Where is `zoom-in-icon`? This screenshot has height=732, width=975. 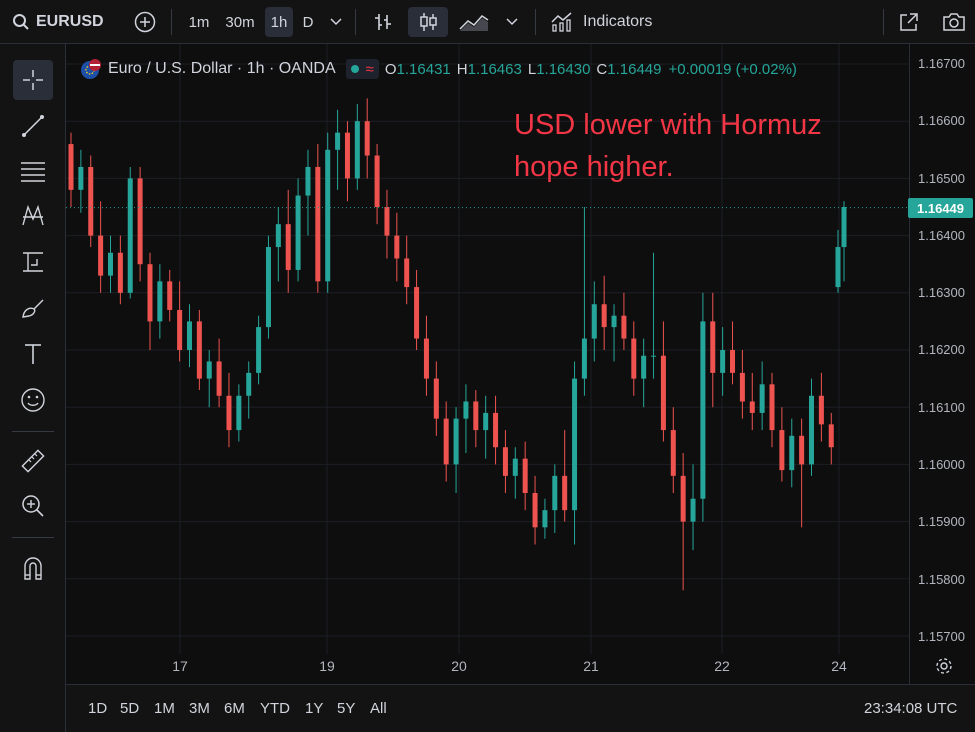 zoom-in-icon is located at coordinates (33, 506).